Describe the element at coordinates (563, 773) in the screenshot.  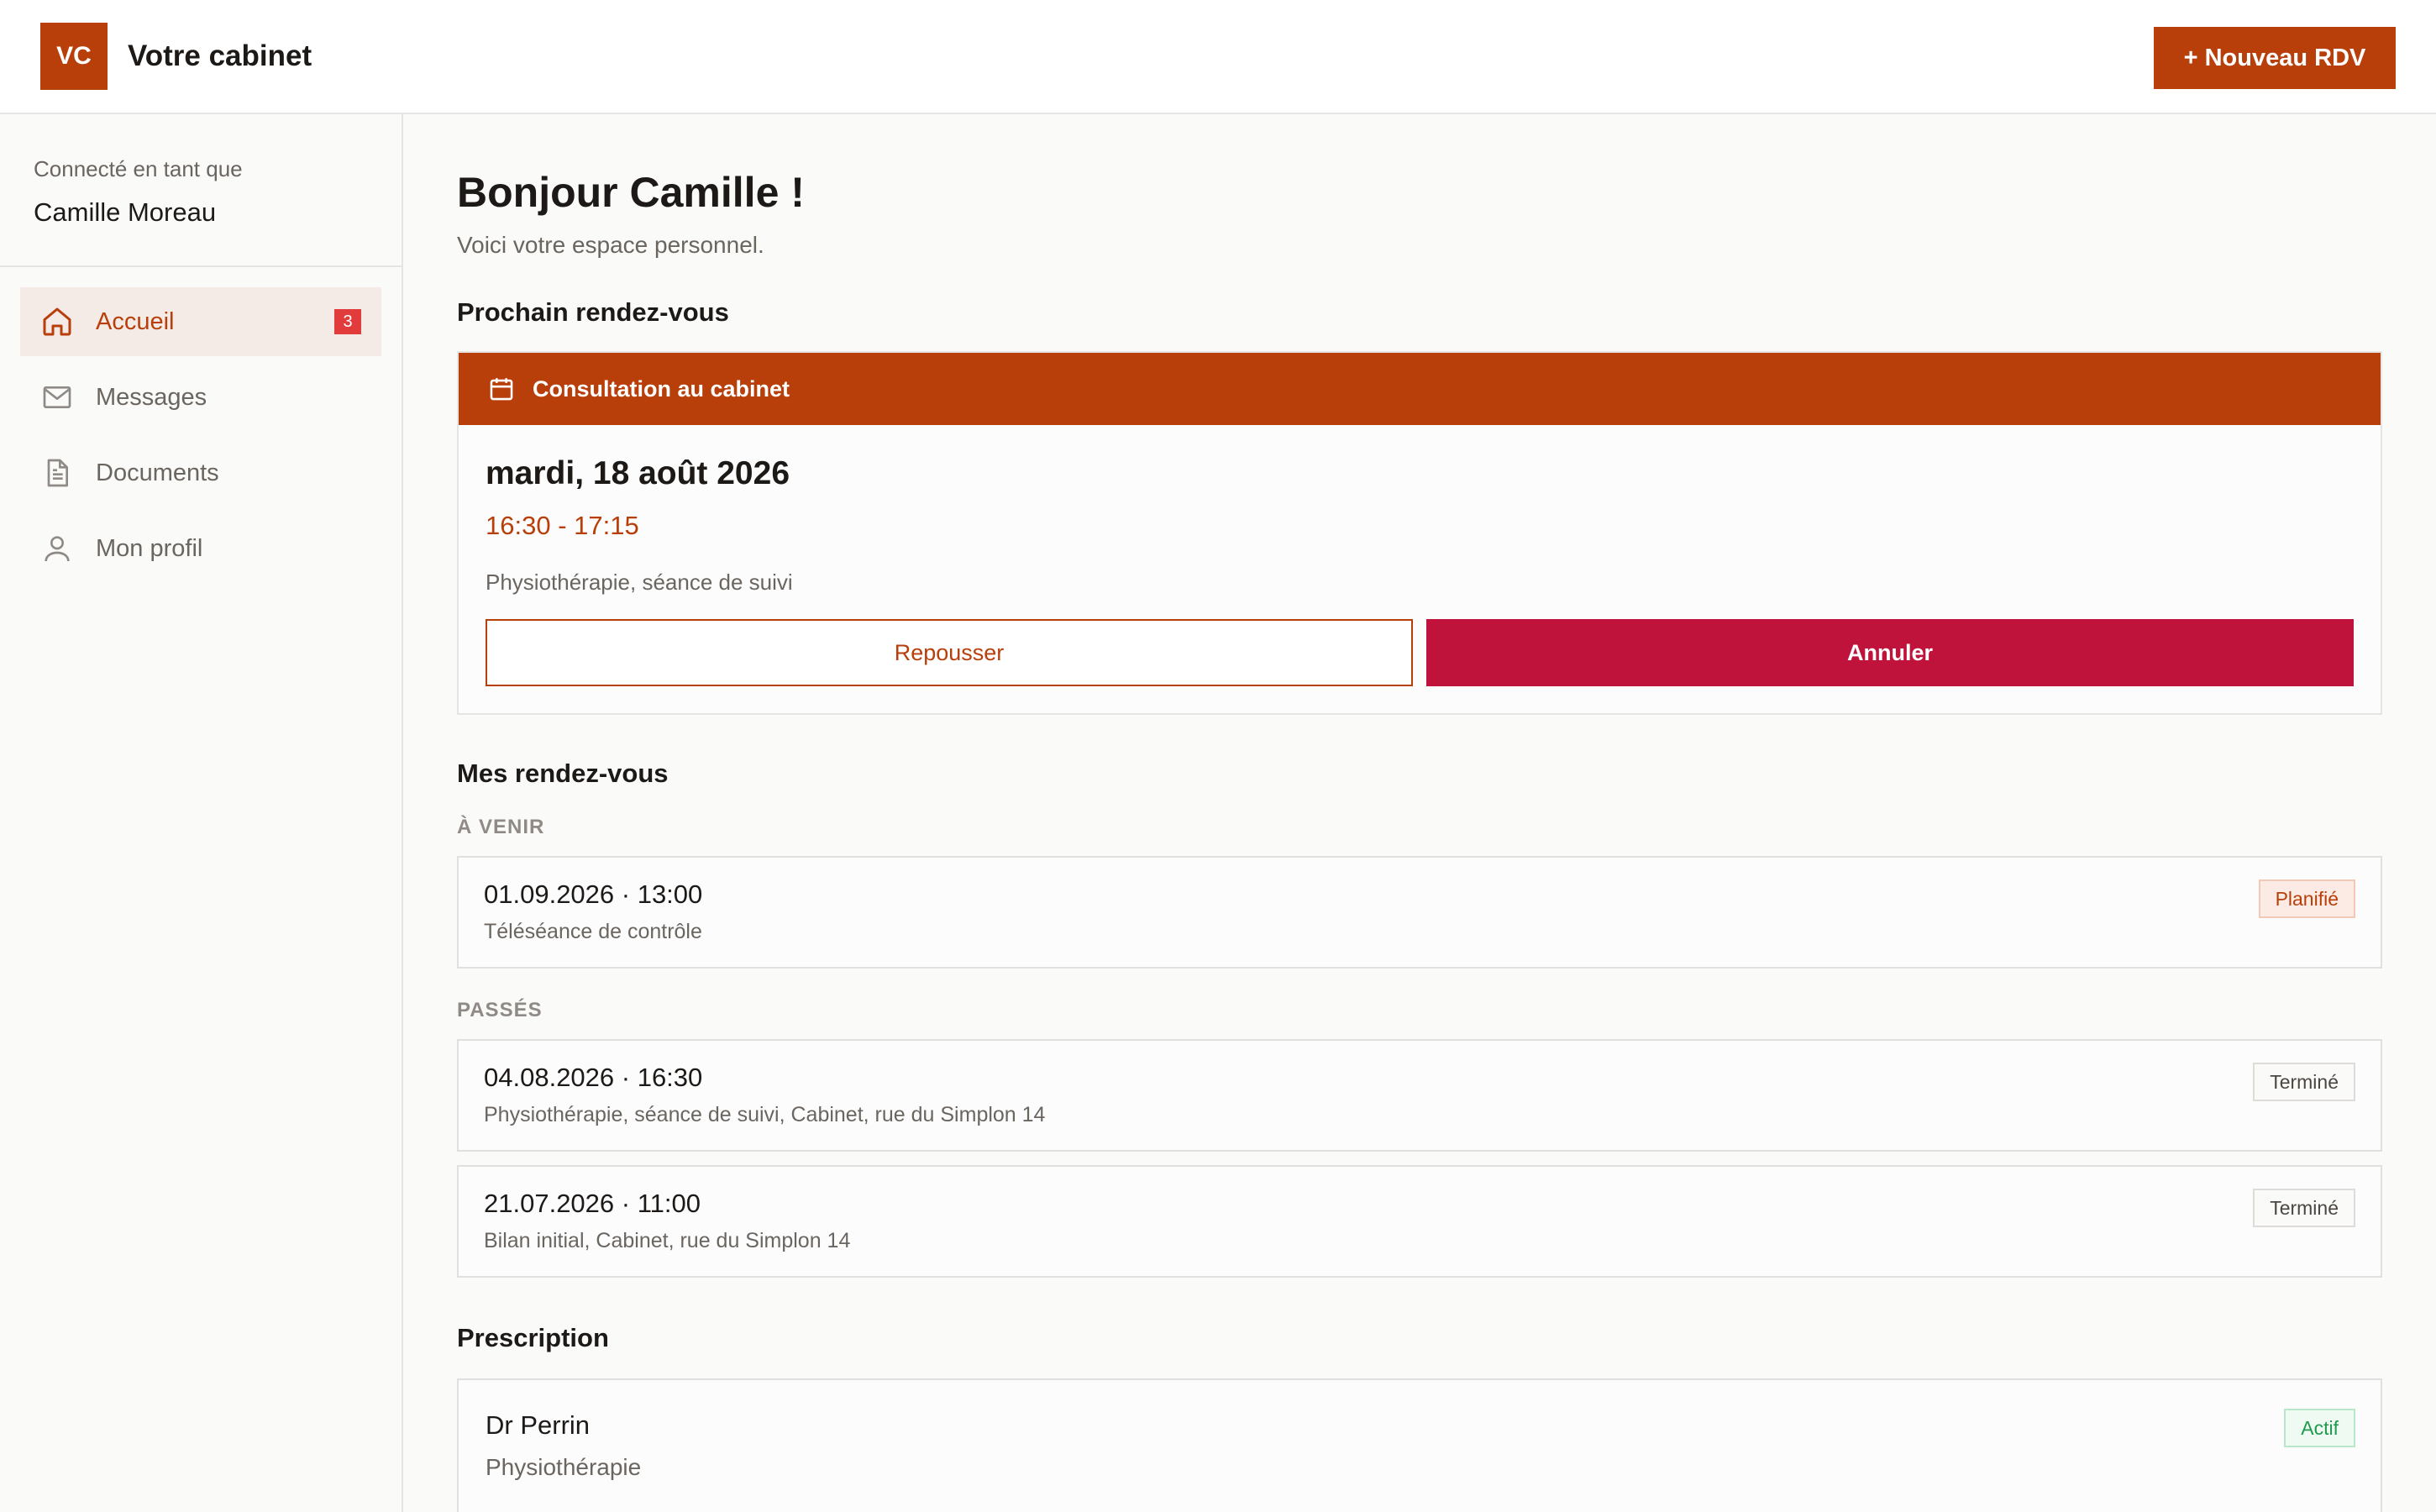
I see `appointments-heading: Mes rendez-vous` at that location.